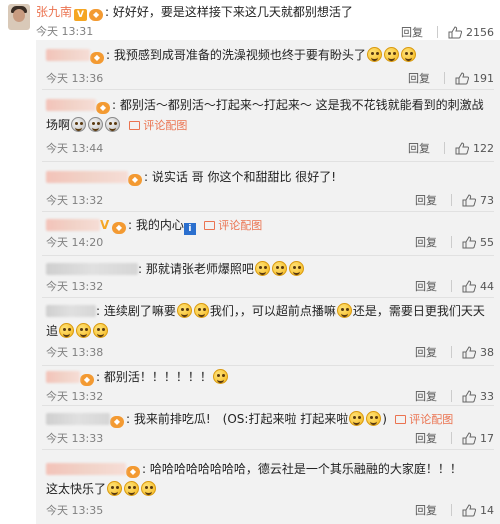 This screenshot has height=524, width=500. What do you see at coordinates (268, 234) in the screenshot?
I see `reply-item: V ◆: 我的内心 i 评论配图 今天 14:20 回复 55` at bounding box center [268, 234].